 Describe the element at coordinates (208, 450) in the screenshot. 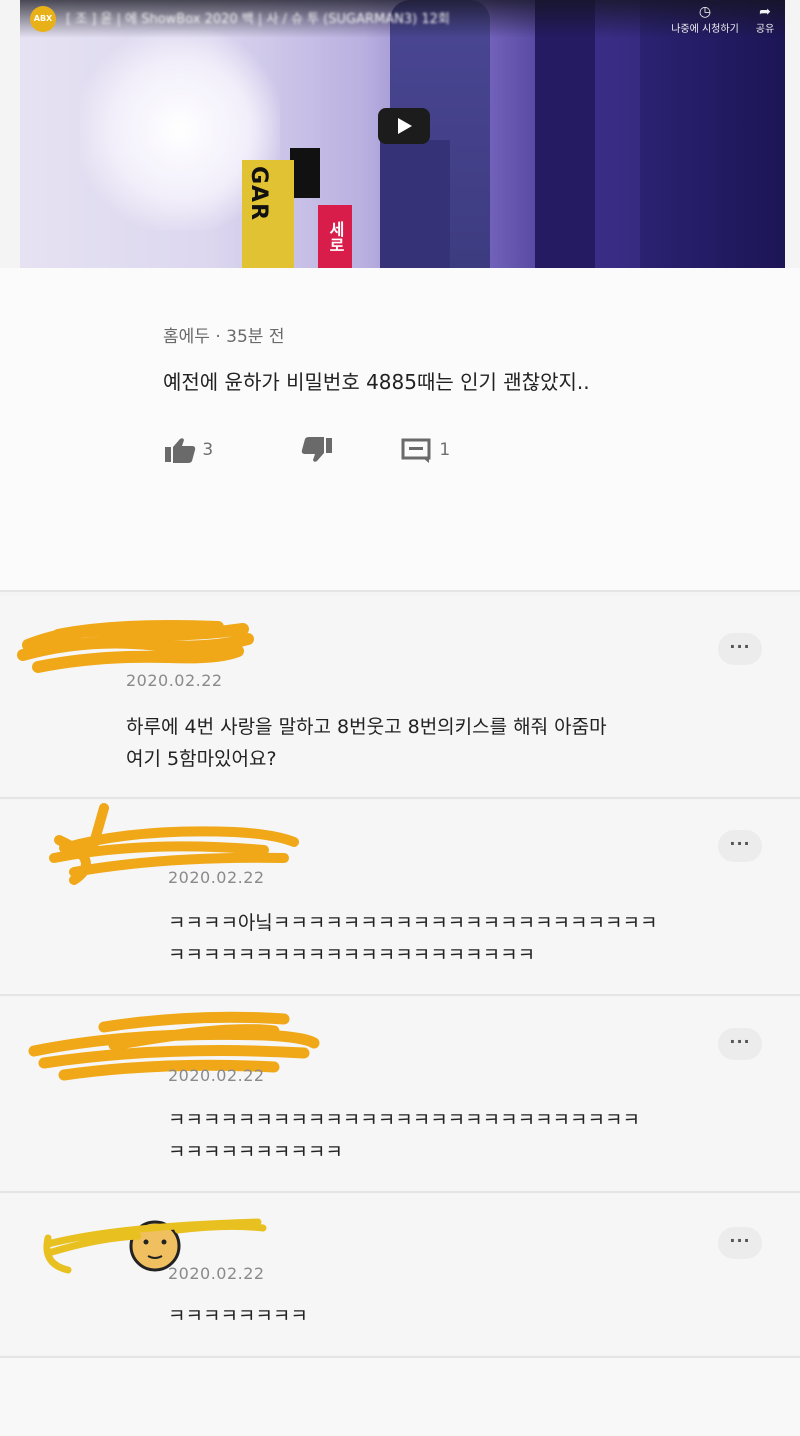

I see `like-count: 3` at that location.